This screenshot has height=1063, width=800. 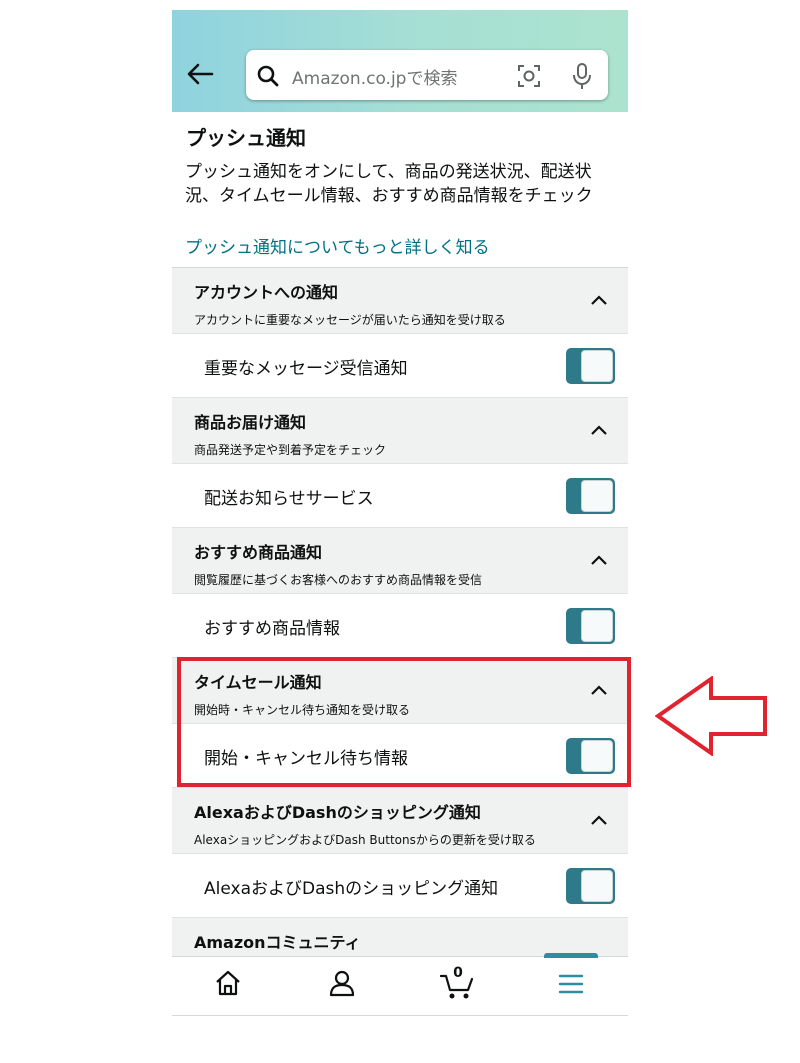 I want to click on page-title: プッシュ通知, so click(x=246, y=138).